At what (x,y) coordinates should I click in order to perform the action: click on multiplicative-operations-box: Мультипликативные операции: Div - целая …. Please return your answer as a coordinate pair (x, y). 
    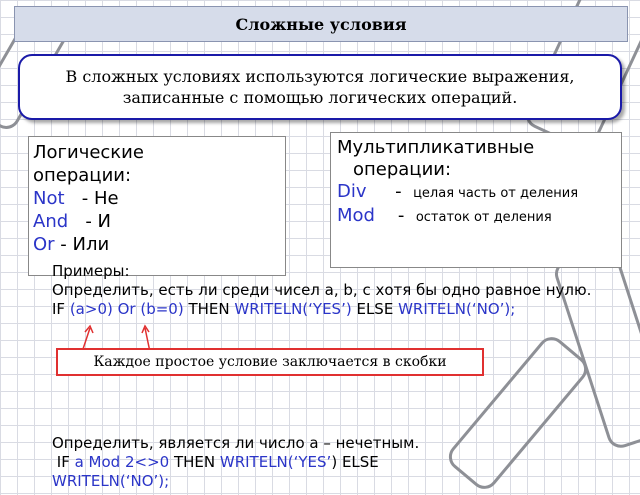
    Looking at the image, I should click on (476, 200).